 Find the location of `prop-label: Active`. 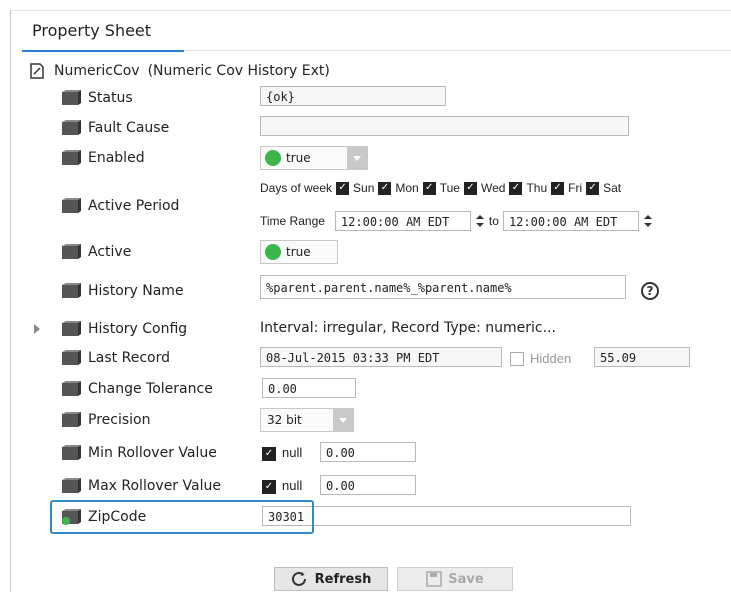

prop-label: Active is located at coordinates (110, 252).